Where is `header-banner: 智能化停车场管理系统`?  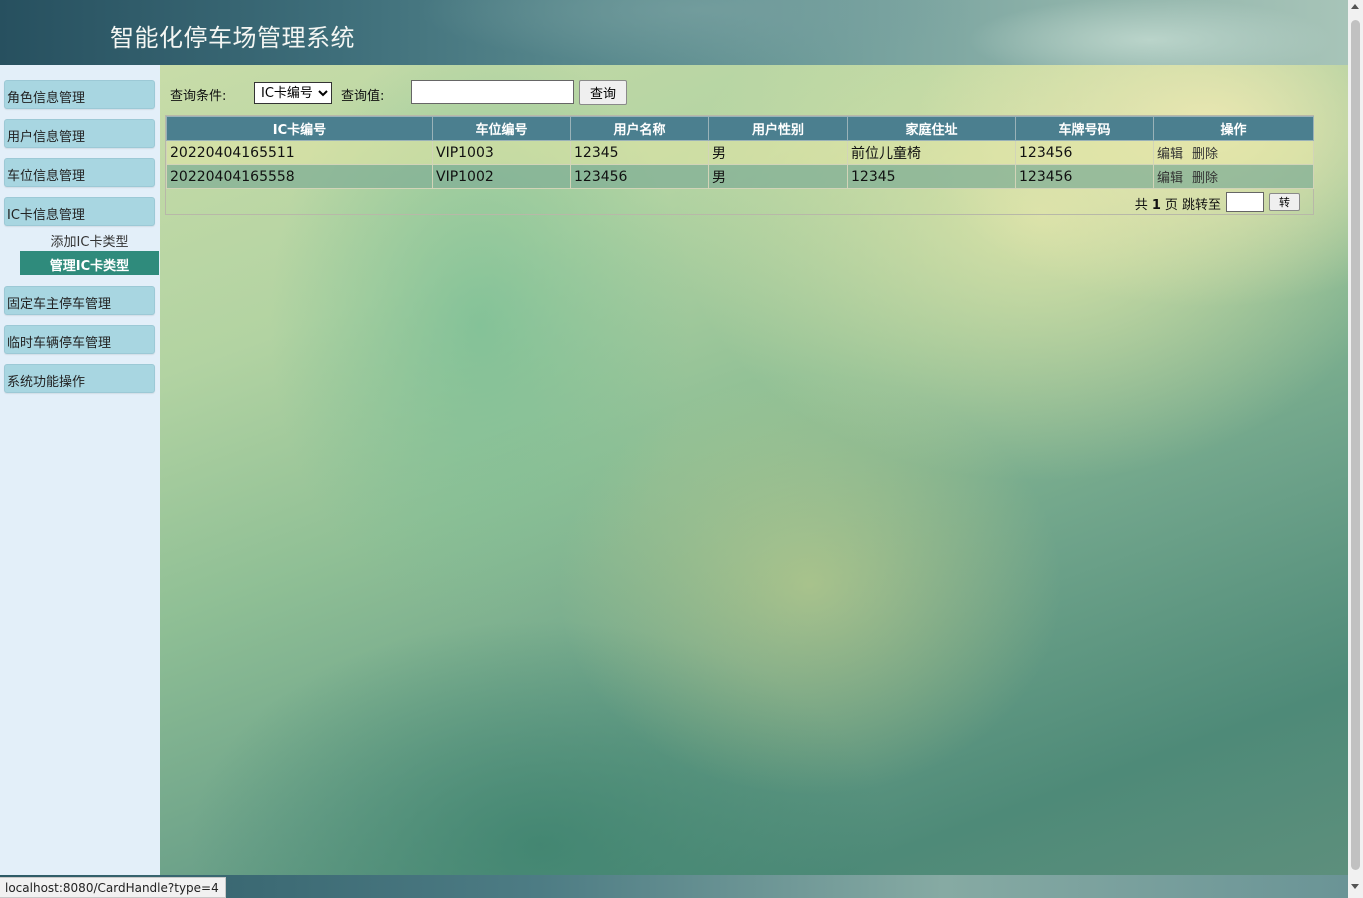
header-banner: 智能化停车场管理系统 is located at coordinates (674, 32).